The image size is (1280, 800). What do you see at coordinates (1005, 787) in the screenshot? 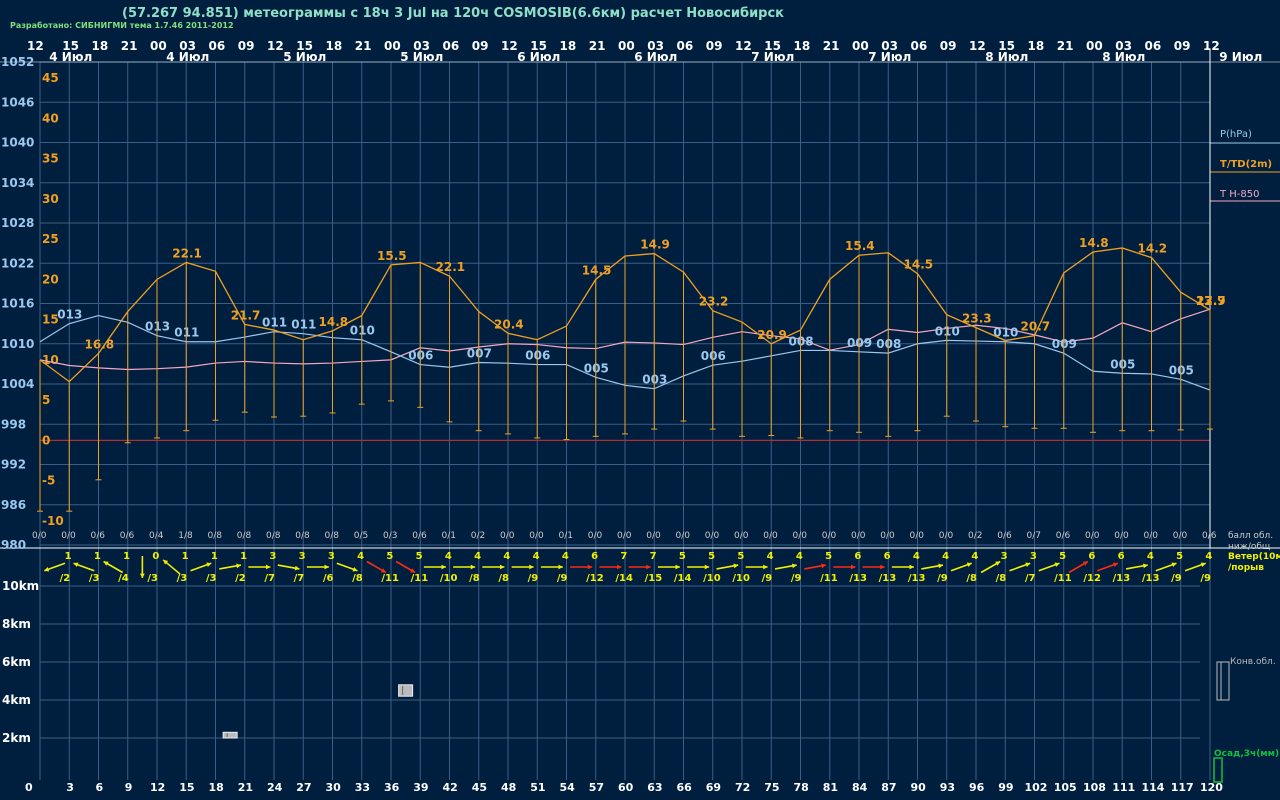
I see `bottom-hour-label: 99` at bounding box center [1005, 787].